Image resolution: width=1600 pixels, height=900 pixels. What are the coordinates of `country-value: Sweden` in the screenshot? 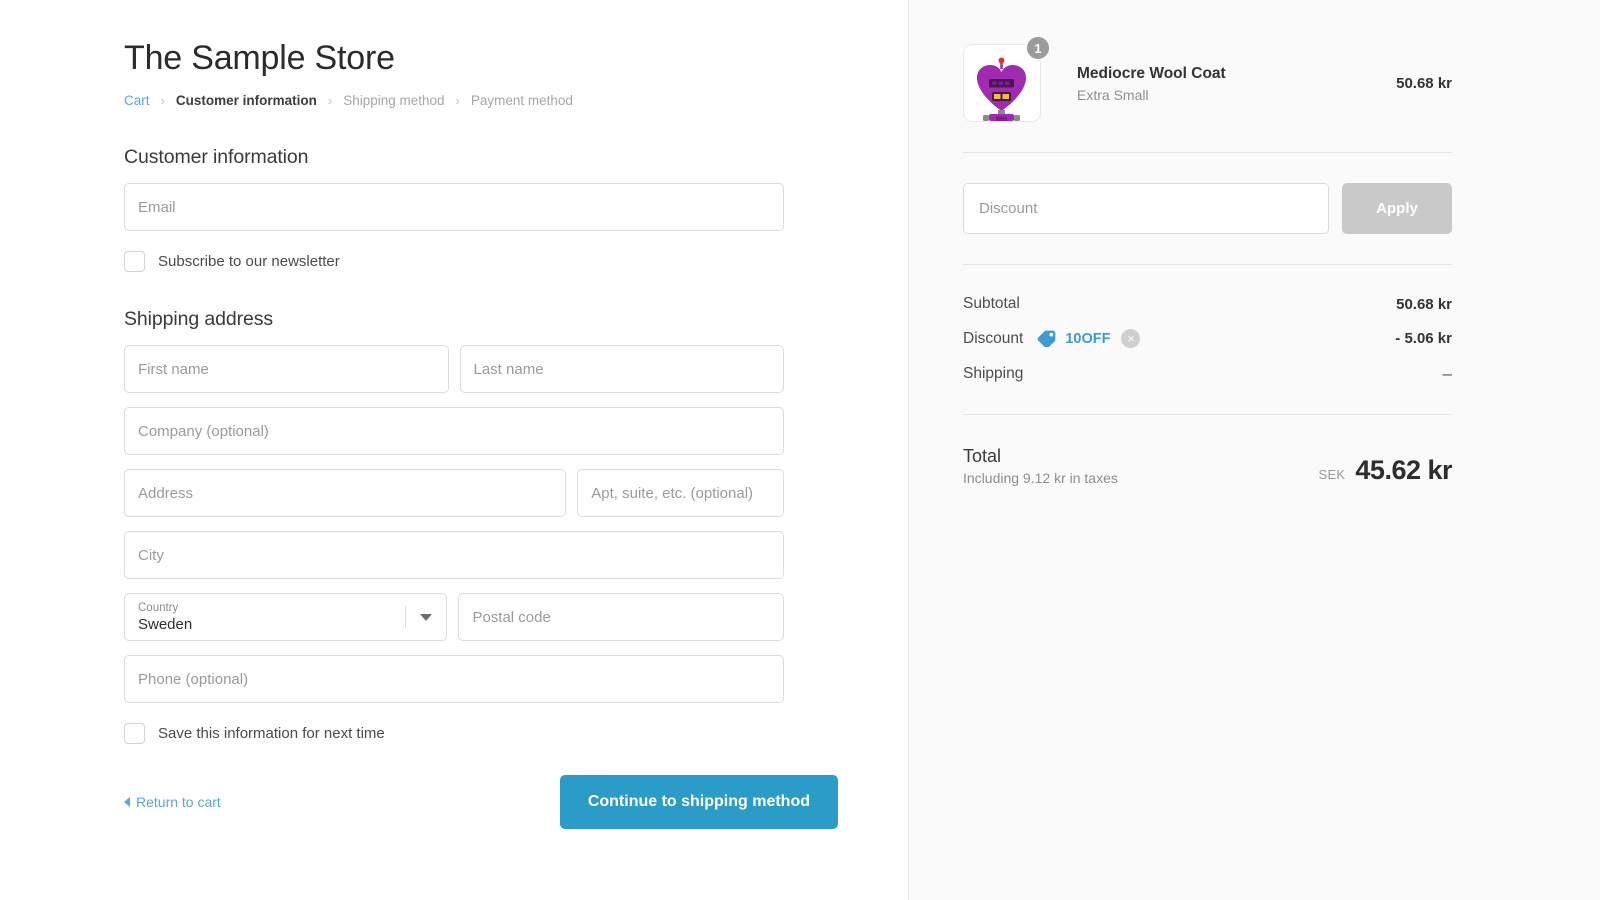 It's located at (165, 624).